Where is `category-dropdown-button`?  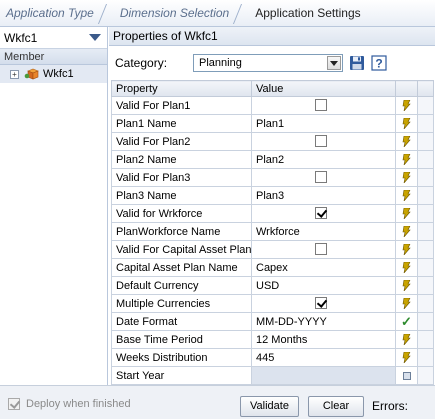
category-dropdown-button is located at coordinates (334, 63).